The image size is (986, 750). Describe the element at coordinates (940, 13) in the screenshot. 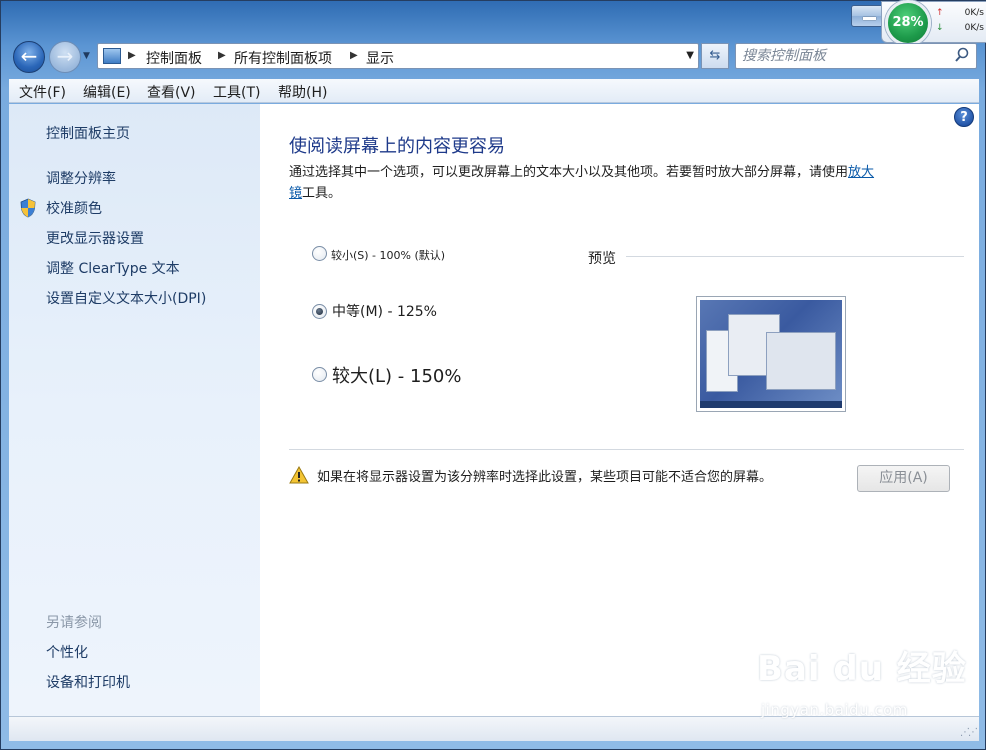

I see `up-arrow-icon: ↑` at that location.